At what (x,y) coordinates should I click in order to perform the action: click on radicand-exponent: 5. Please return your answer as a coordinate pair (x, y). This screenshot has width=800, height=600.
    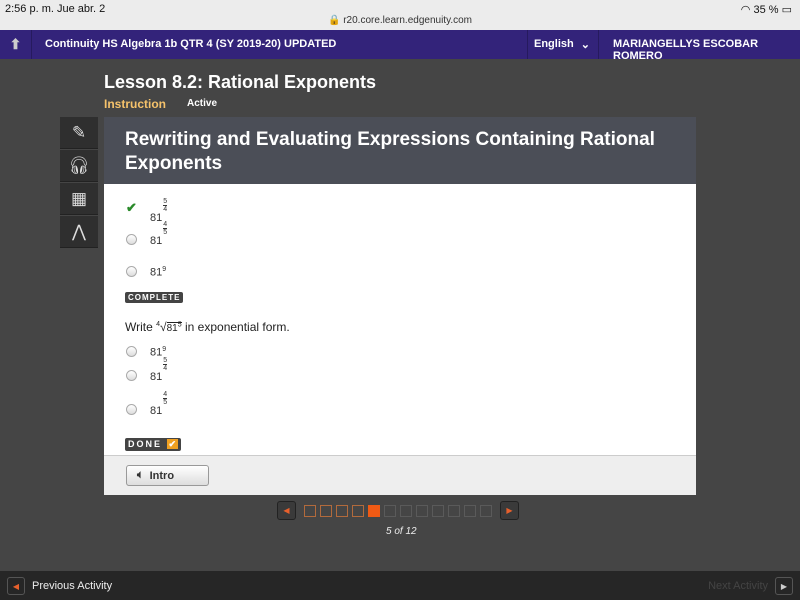
    Looking at the image, I should click on (179, 325).